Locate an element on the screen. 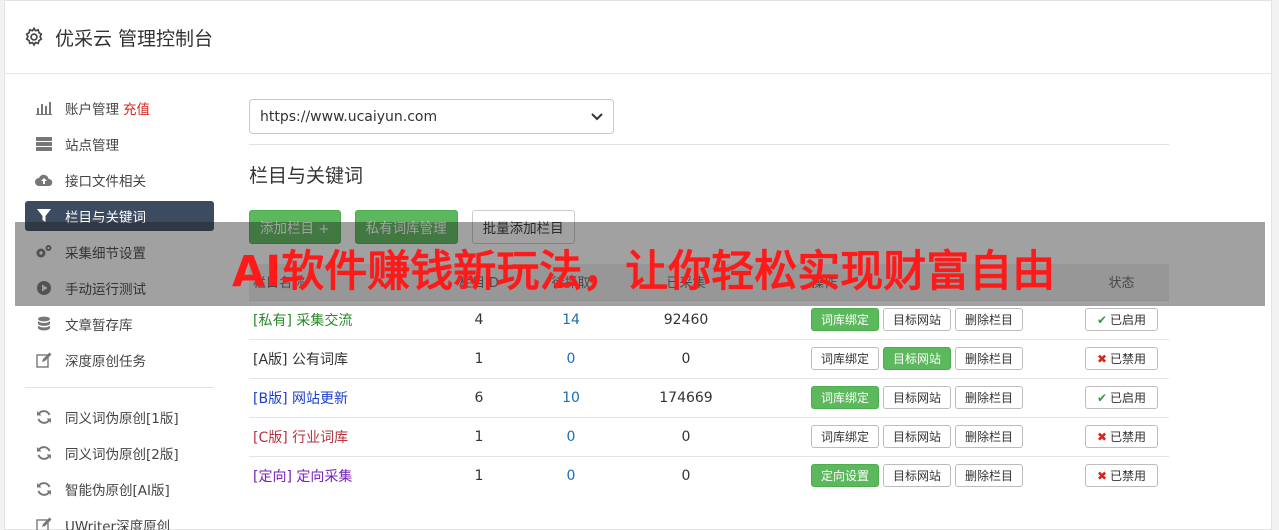  collected-count: 174669 is located at coordinates (686, 397).